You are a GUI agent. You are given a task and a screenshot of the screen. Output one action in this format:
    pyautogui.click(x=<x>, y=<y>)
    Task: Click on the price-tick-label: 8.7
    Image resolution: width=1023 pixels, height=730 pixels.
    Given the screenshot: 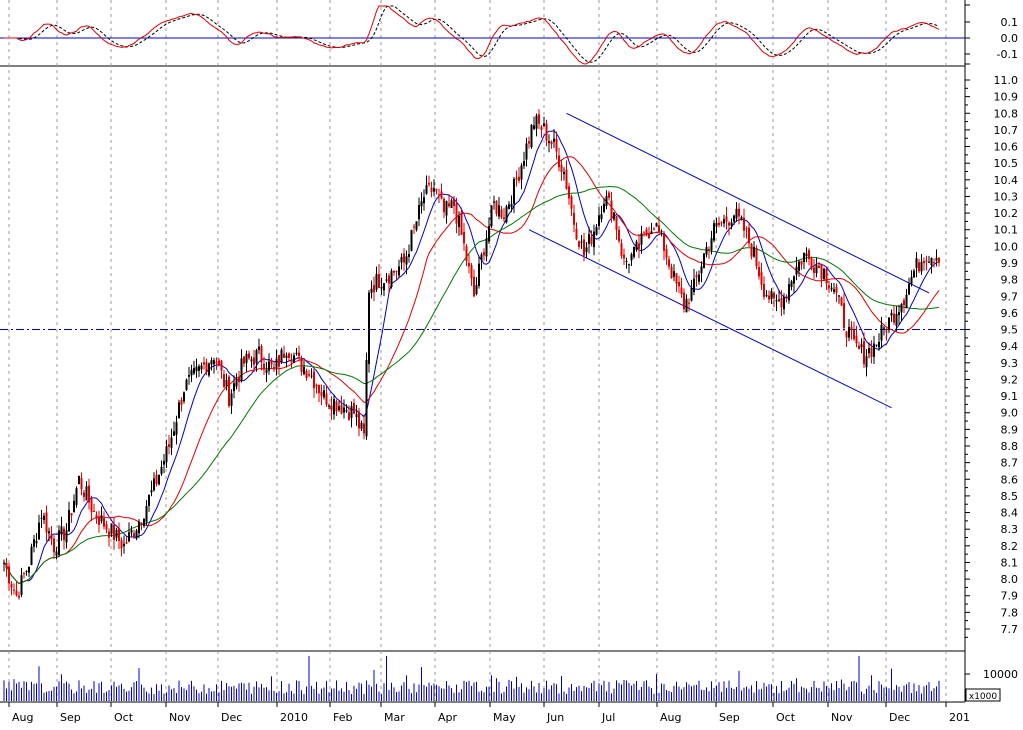 What is the action you would take?
    pyautogui.click(x=1010, y=463)
    